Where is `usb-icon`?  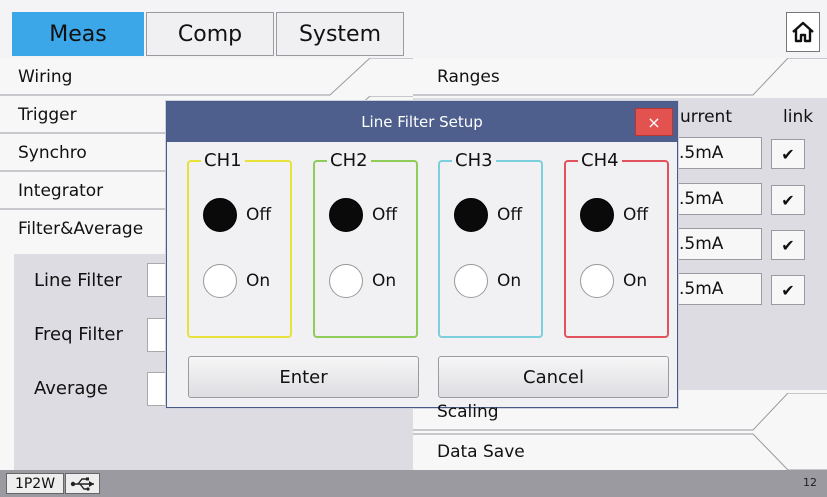 usb-icon is located at coordinates (82, 484).